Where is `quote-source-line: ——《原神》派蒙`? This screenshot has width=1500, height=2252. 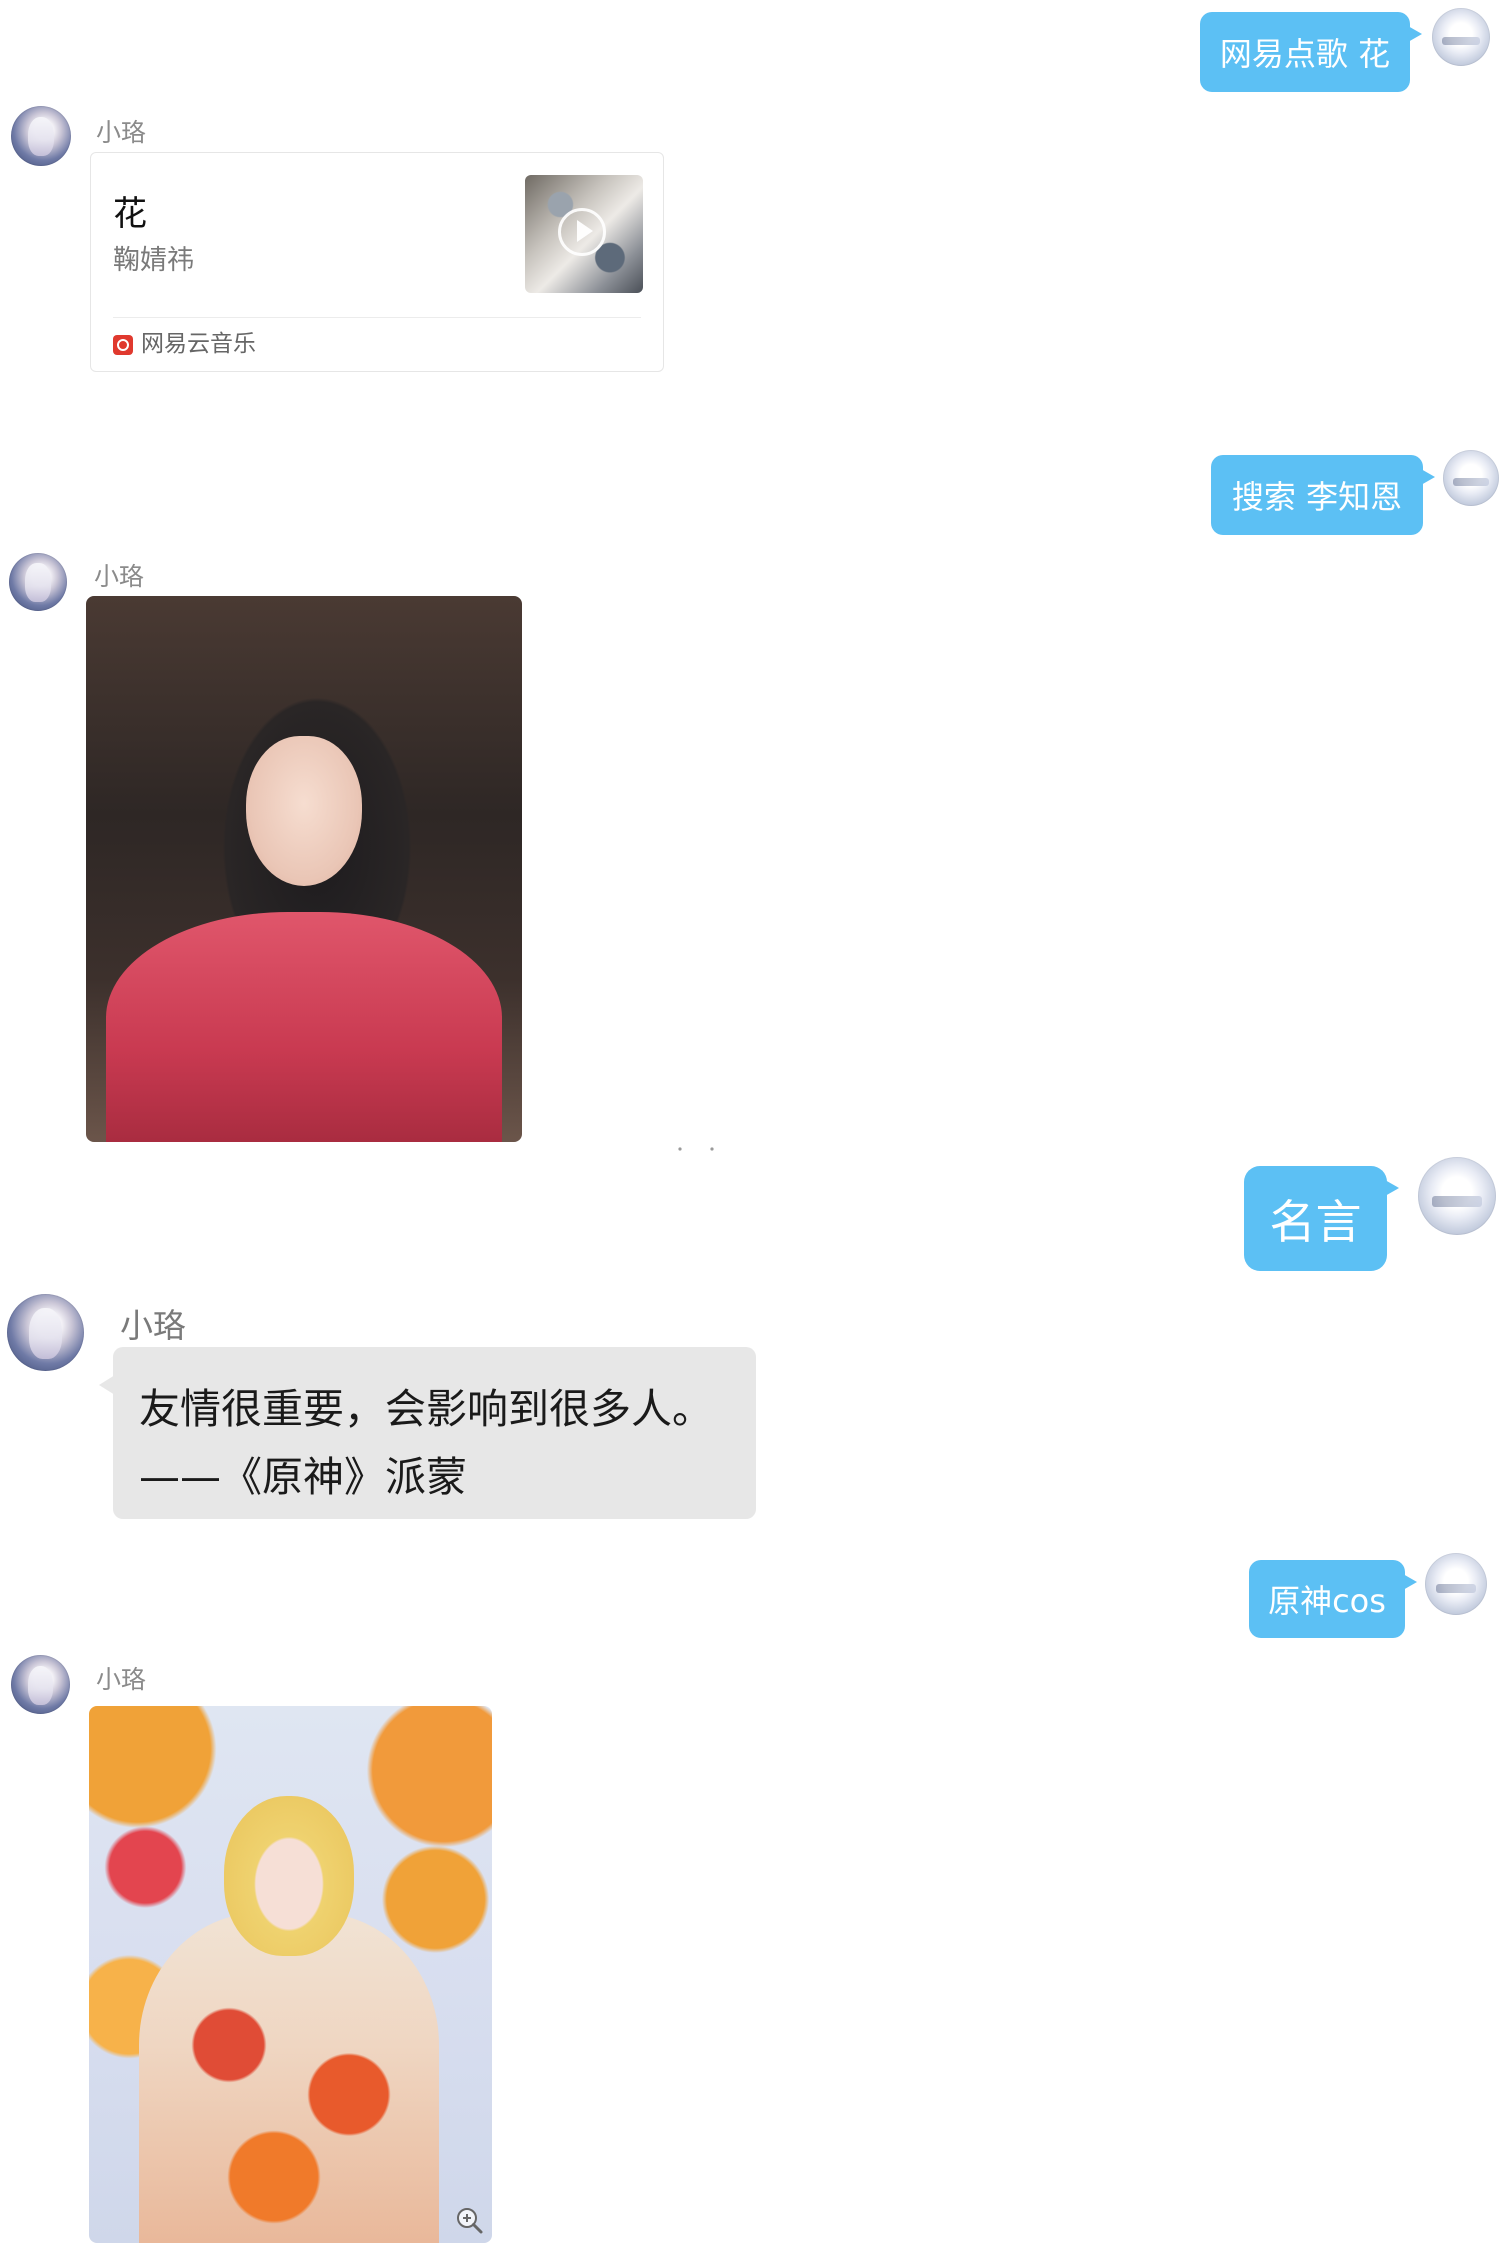 quote-source-line: ——《原神》派蒙 is located at coordinates (303, 1477).